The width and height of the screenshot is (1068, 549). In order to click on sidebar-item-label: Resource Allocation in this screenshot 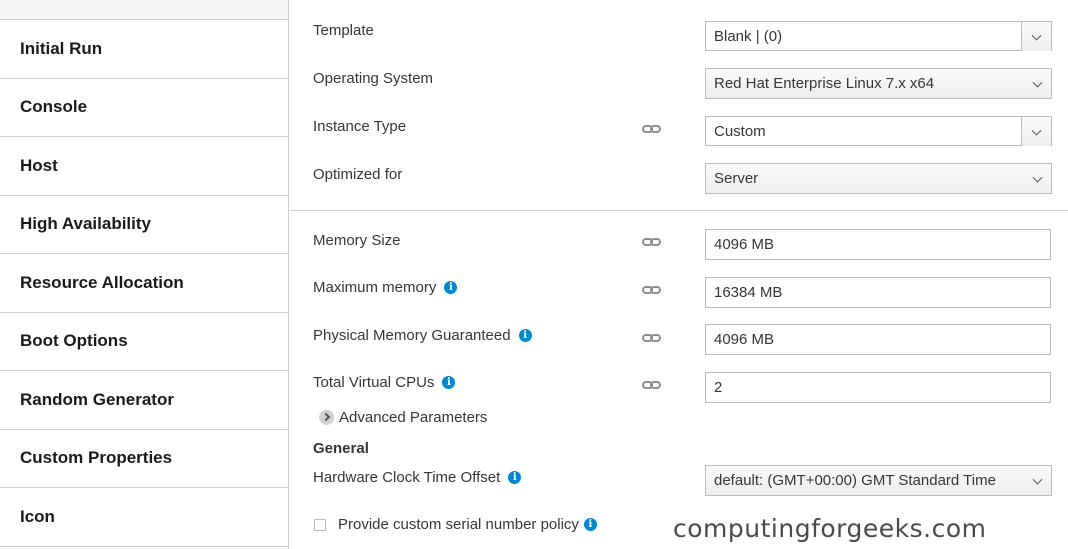, I will do `click(102, 282)`.